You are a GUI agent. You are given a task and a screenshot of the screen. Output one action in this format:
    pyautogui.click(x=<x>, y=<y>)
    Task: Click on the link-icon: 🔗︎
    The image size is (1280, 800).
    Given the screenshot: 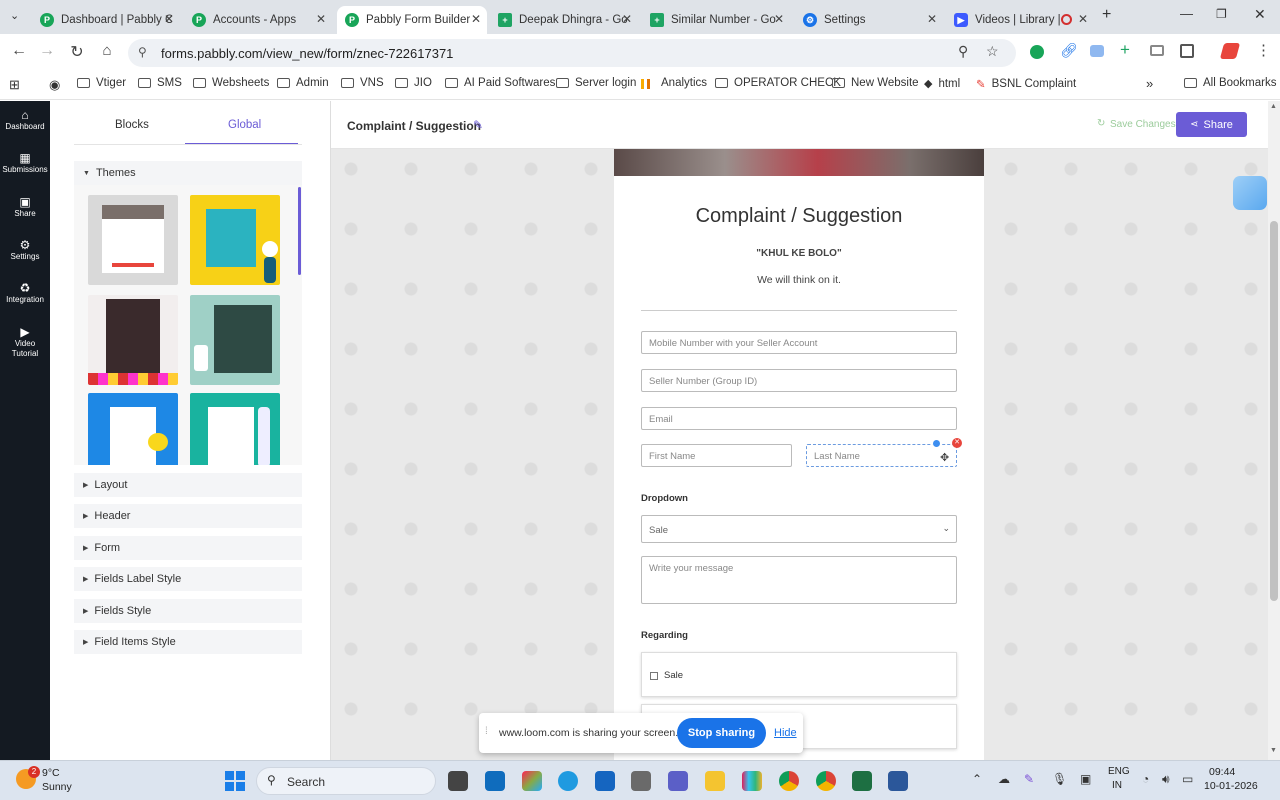 What is the action you would take?
    pyautogui.click(x=1069, y=50)
    